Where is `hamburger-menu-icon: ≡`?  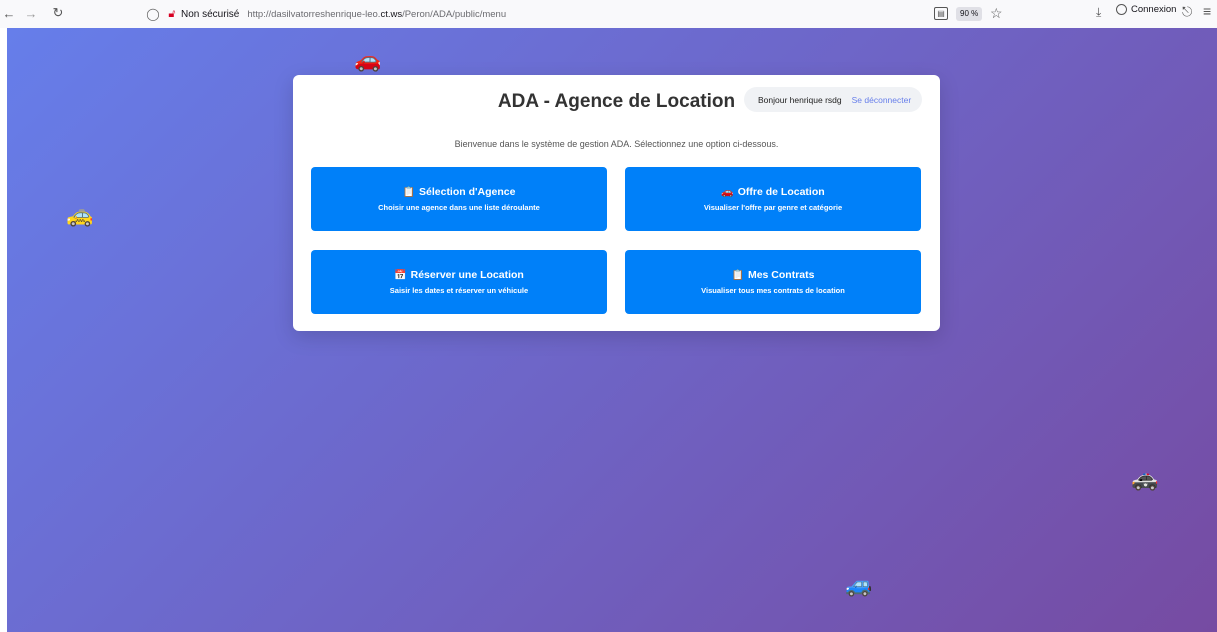
hamburger-menu-icon: ≡ is located at coordinates (1207, 11).